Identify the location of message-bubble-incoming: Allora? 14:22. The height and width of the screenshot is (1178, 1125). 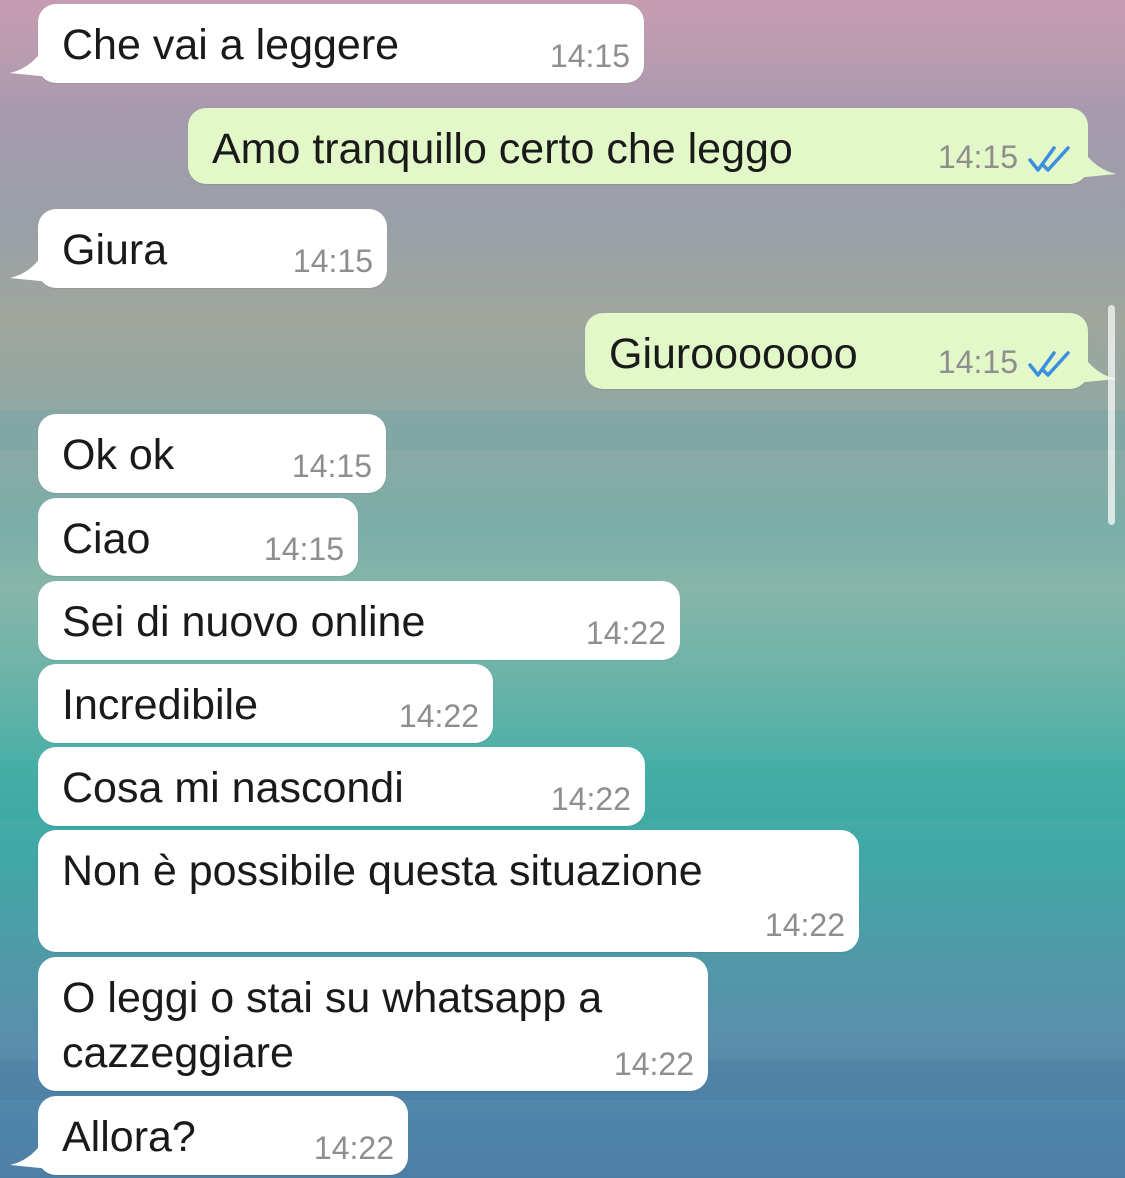
(209, 1135).